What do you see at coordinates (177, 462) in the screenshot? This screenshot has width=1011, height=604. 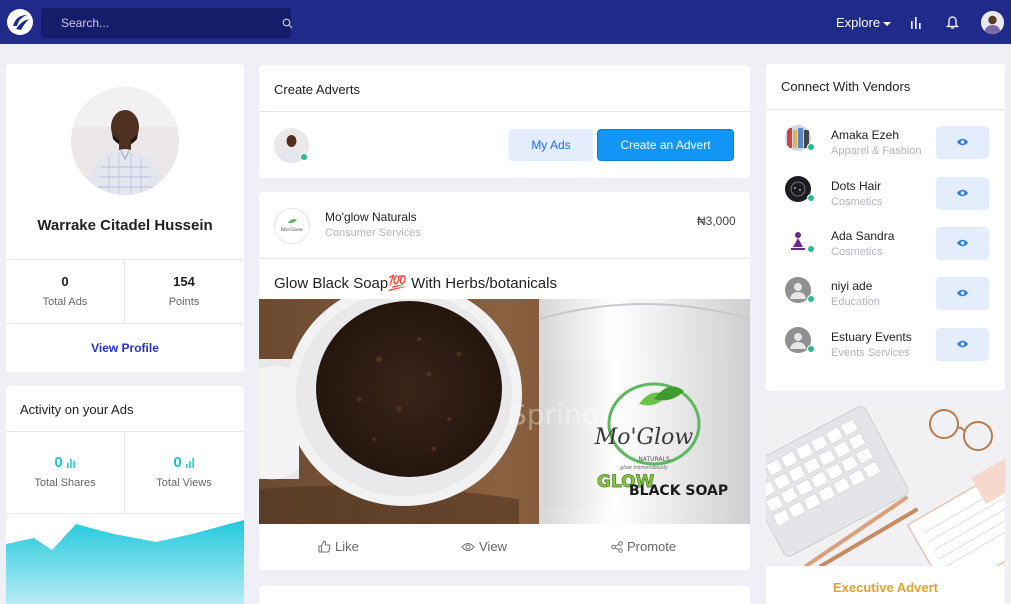 I see `total-views-number: 0` at bounding box center [177, 462].